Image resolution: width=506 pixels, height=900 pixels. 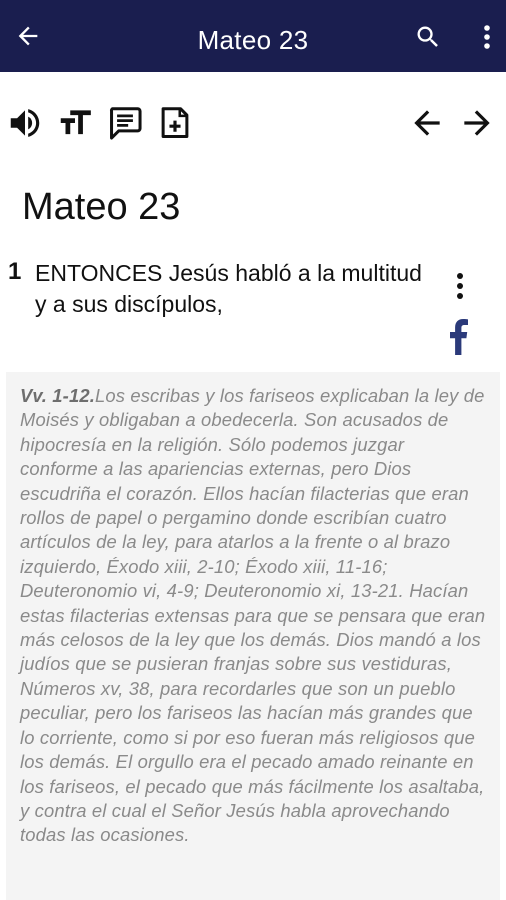 What do you see at coordinates (253, 36) in the screenshot?
I see `app-bar: Mateo 23` at bounding box center [253, 36].